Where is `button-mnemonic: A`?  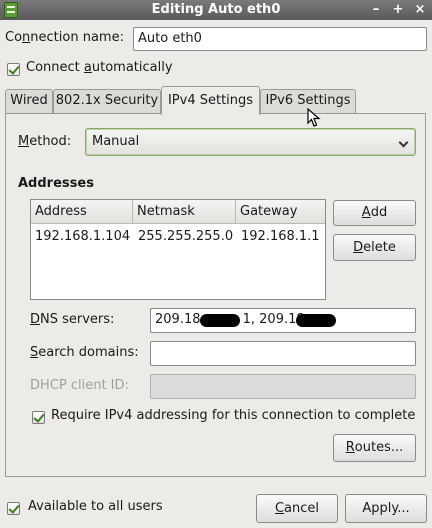
button-mnemonic: A is located at coordinates (366, 212).